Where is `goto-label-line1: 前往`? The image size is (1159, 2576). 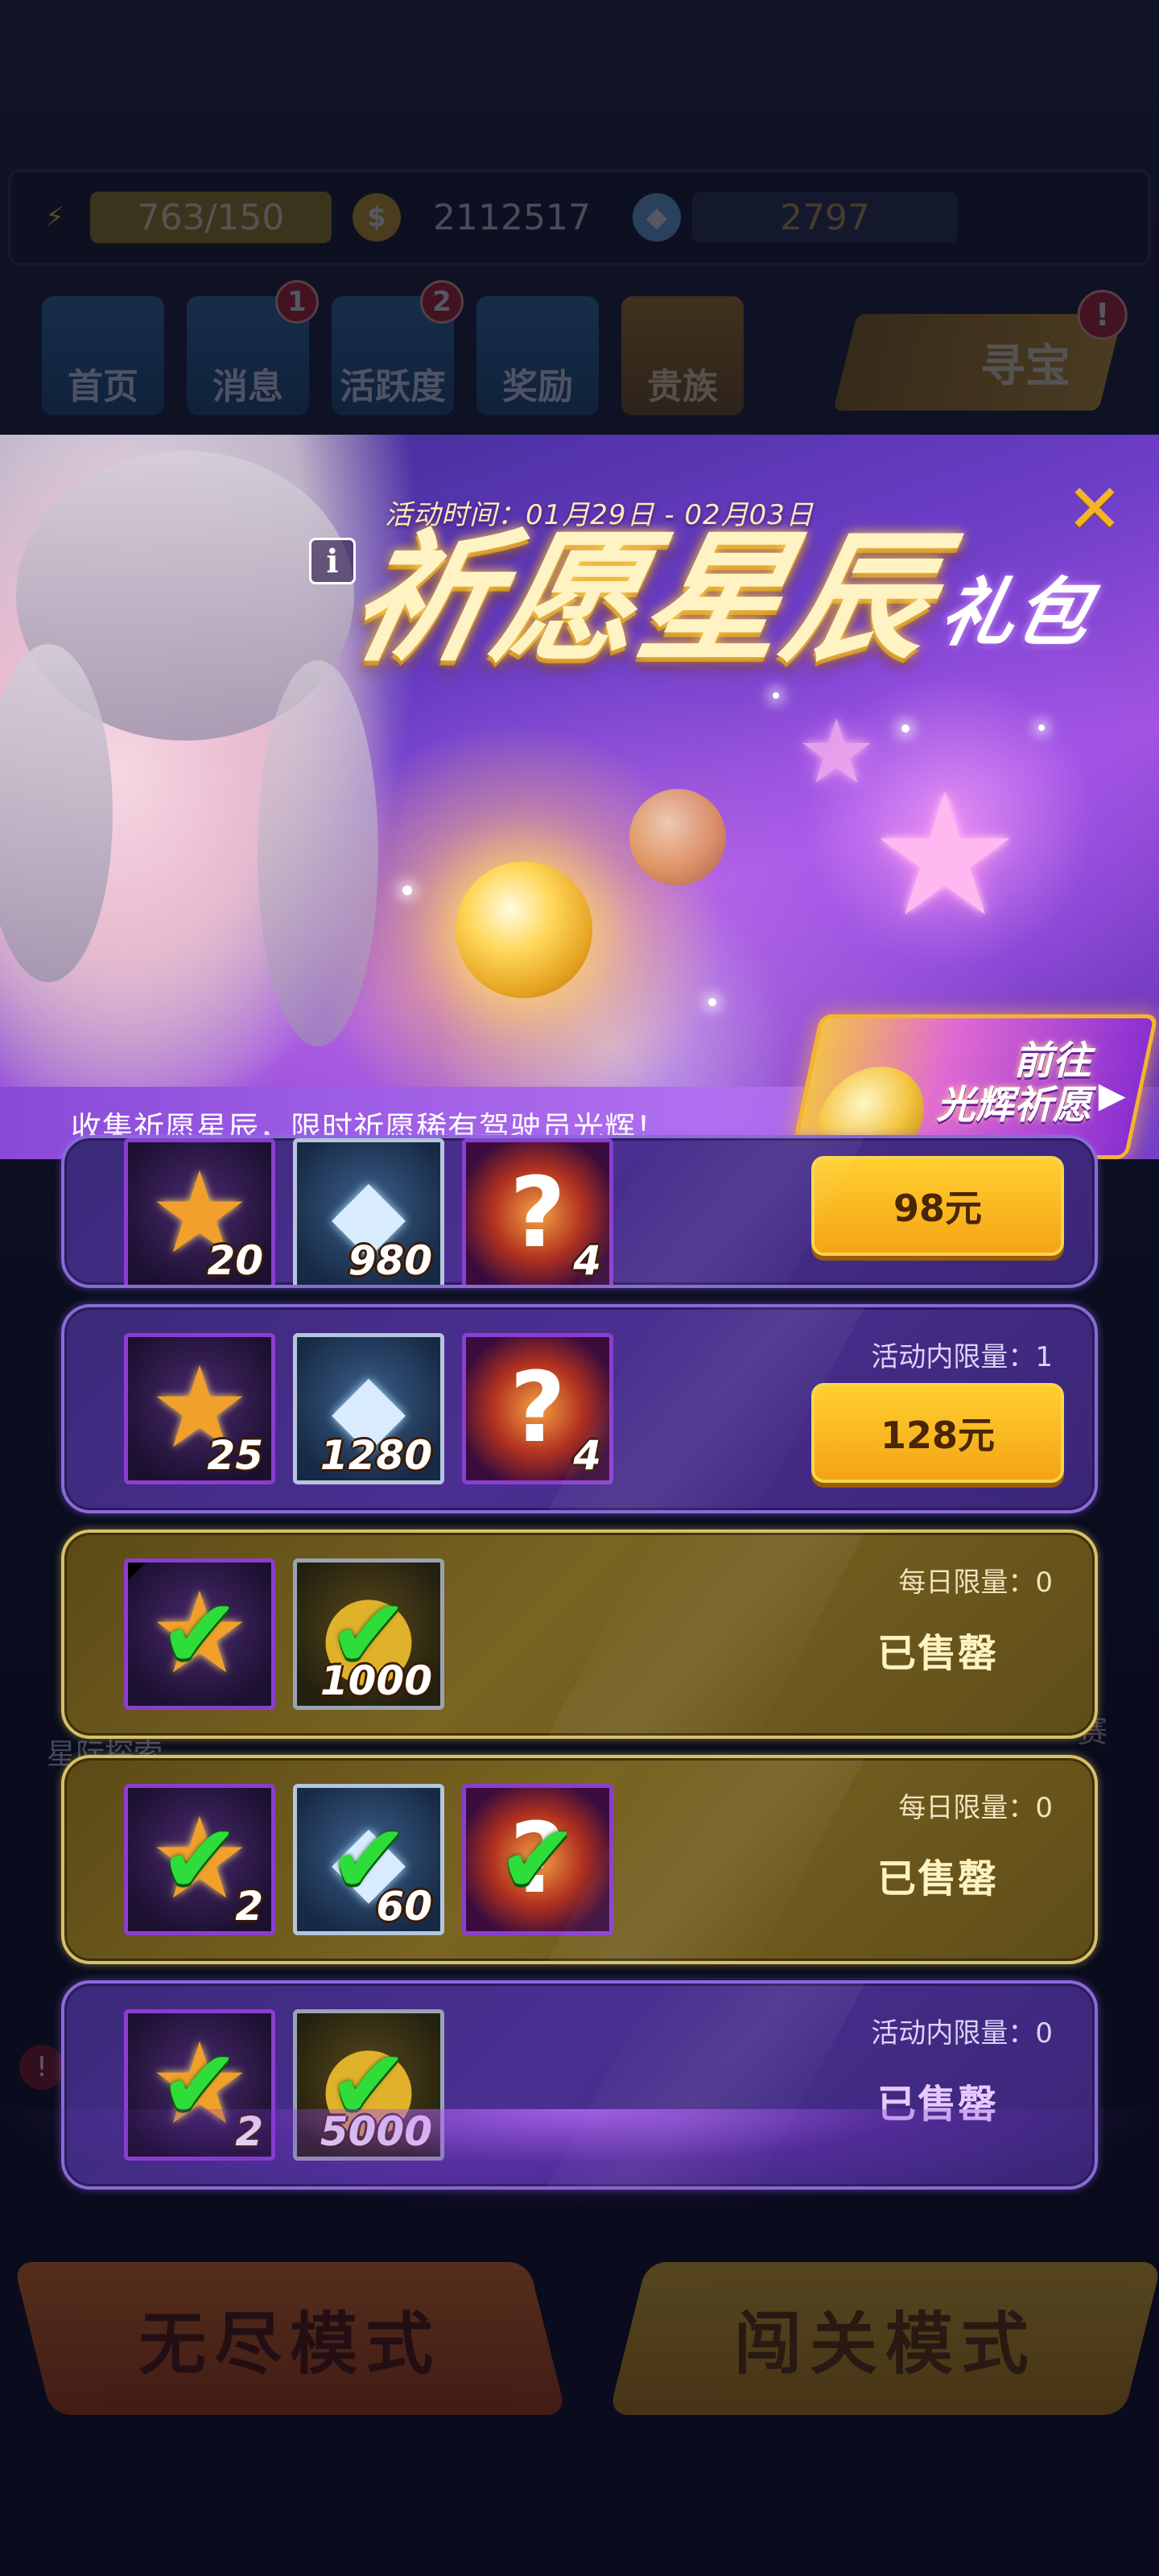
goto-label-line1: 前往 is located at coordinates (1052, 1061).